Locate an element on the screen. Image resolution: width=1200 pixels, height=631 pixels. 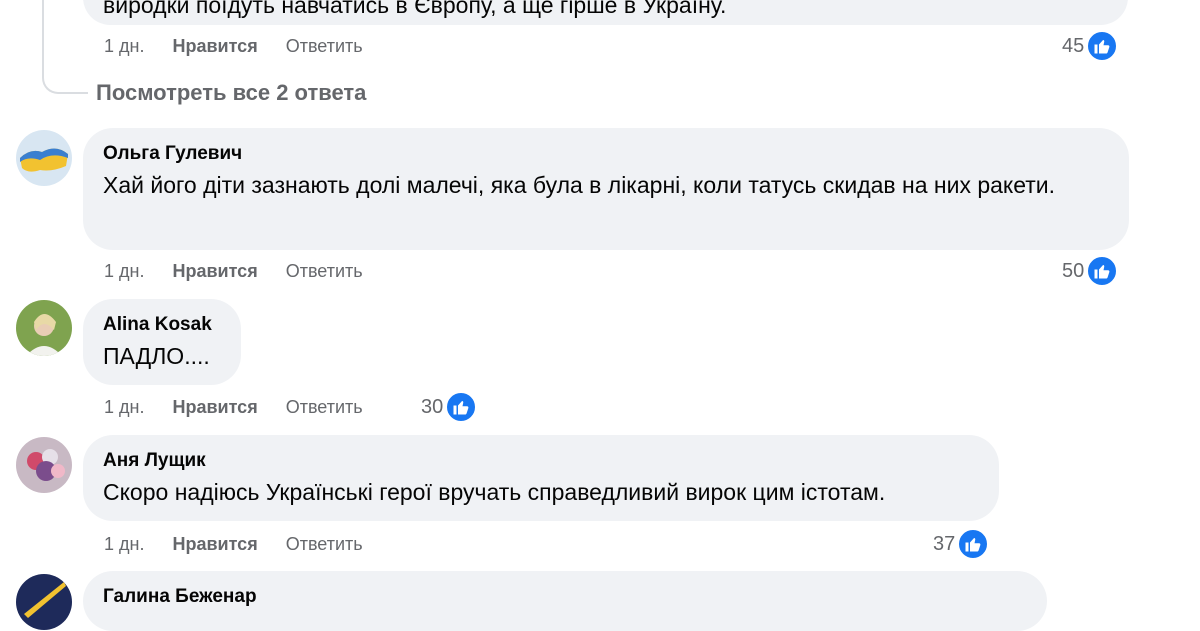
reply-thread-line is located at coordinates (65, 47).